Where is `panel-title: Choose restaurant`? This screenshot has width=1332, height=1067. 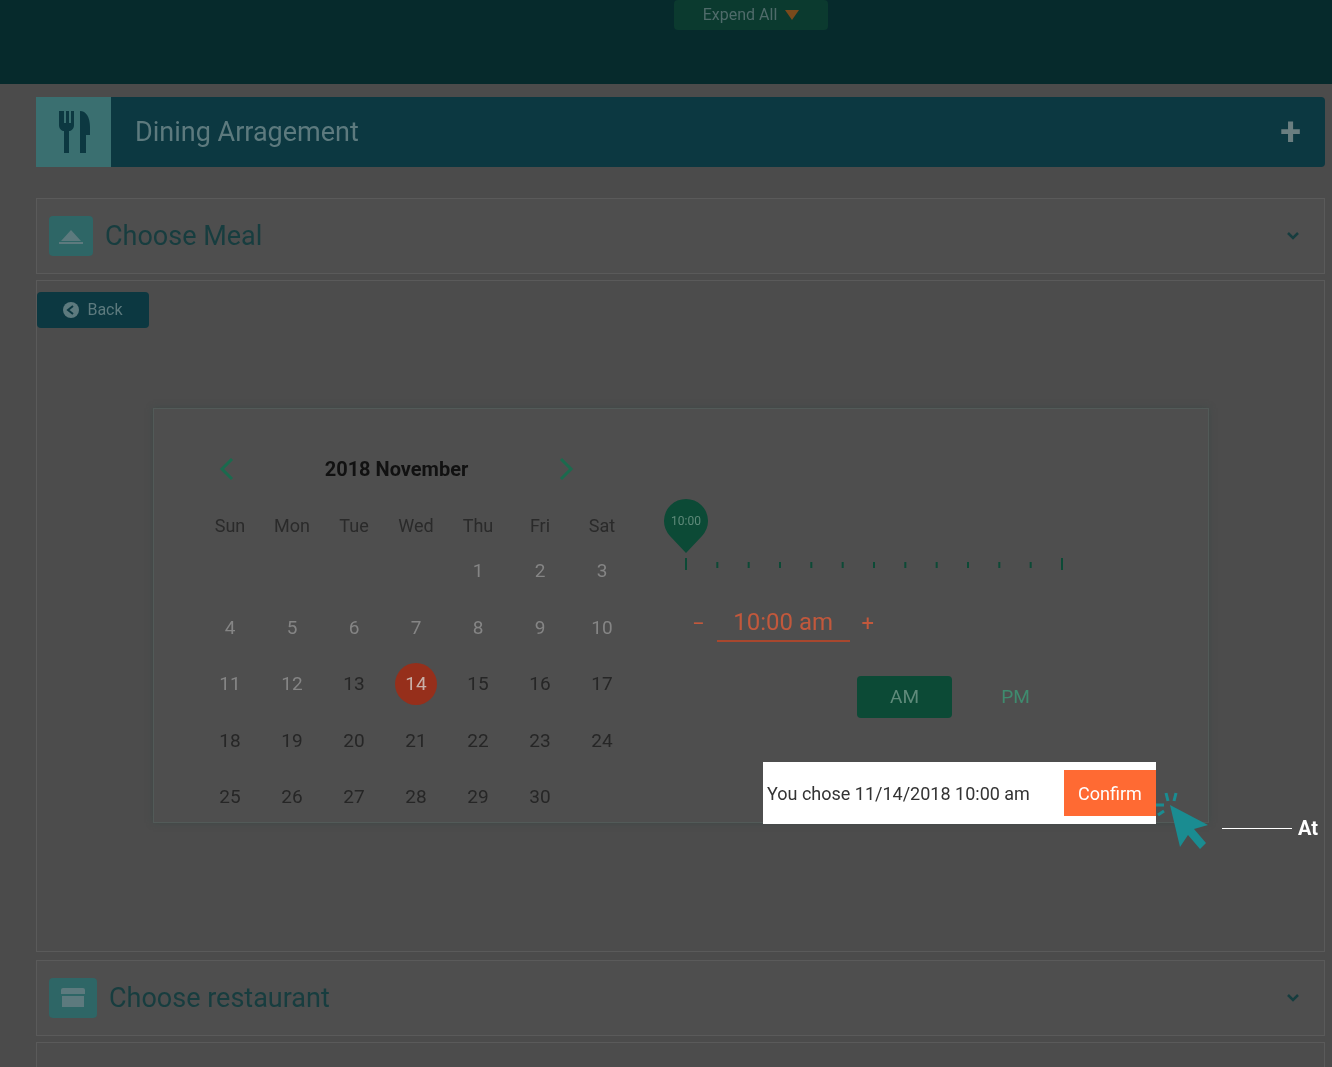 panel-title: Choose restaurant is located at coordinates (219, 998).